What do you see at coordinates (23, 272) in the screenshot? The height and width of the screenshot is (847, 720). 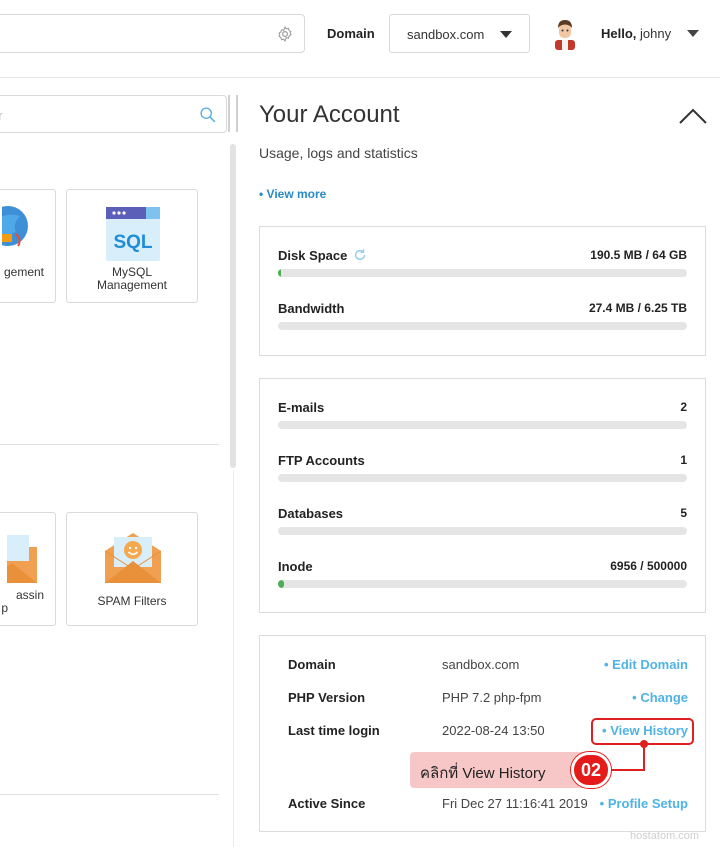 I see `tile-label: gement` at bounding box center [23, 272].